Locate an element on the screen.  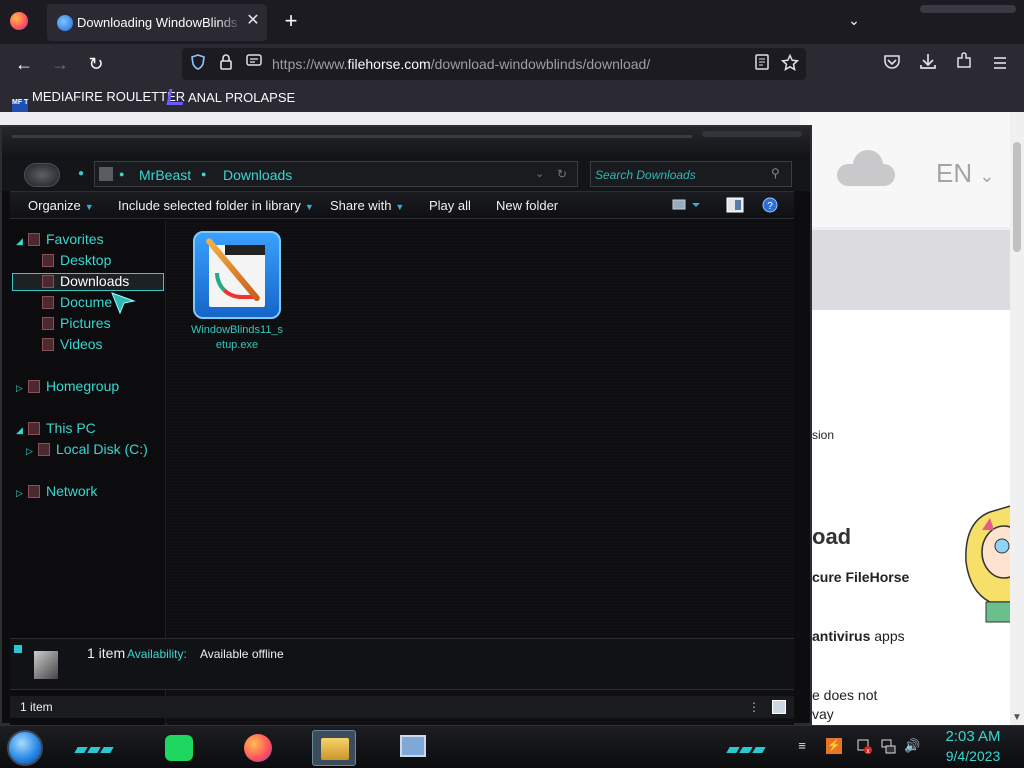
volume-icon: 🔊 is located at coordinates (912, 746).